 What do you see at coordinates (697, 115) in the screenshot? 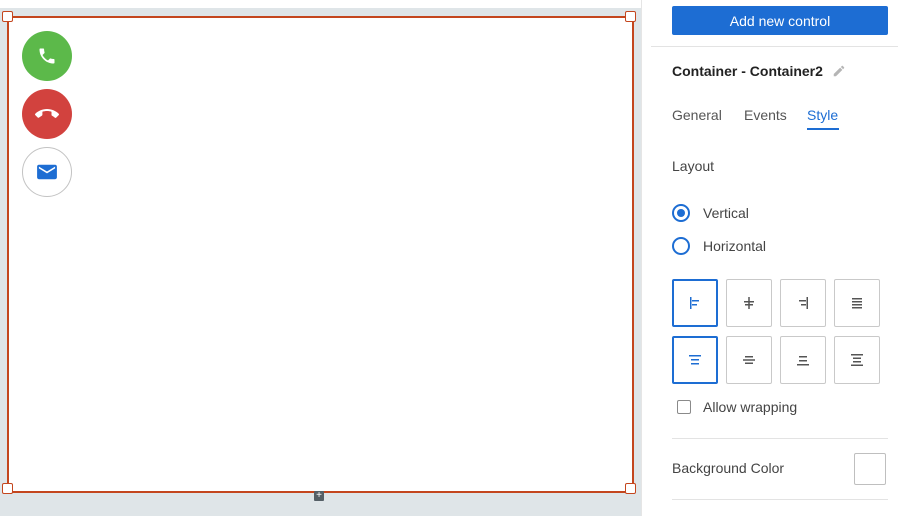
I see `tab-general: General` at bounding box center [697, 115].